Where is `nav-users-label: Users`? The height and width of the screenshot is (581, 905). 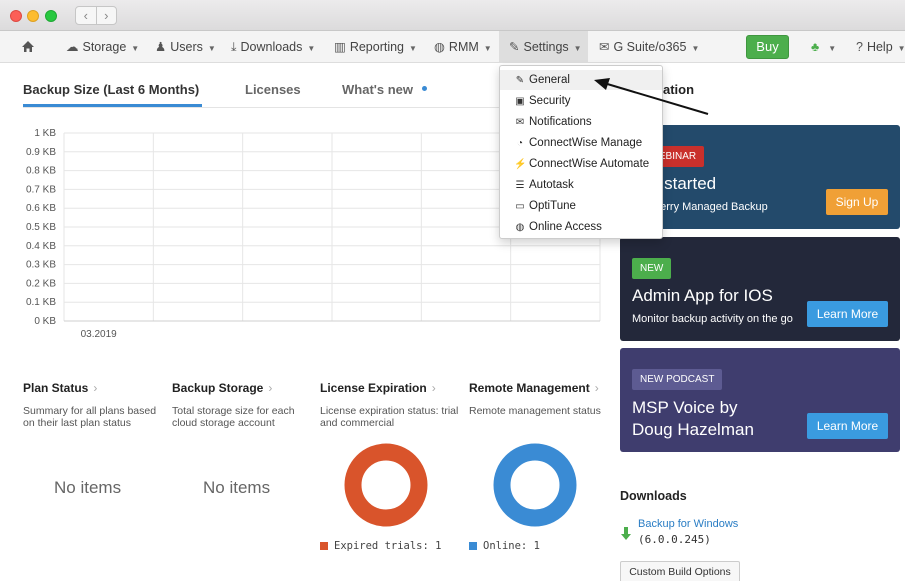 nav-users-label: Users is located at coordinates (186, 47).